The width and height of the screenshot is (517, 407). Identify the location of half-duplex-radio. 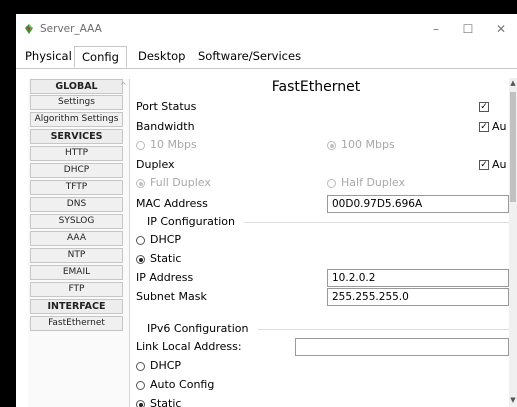
(331, 183).